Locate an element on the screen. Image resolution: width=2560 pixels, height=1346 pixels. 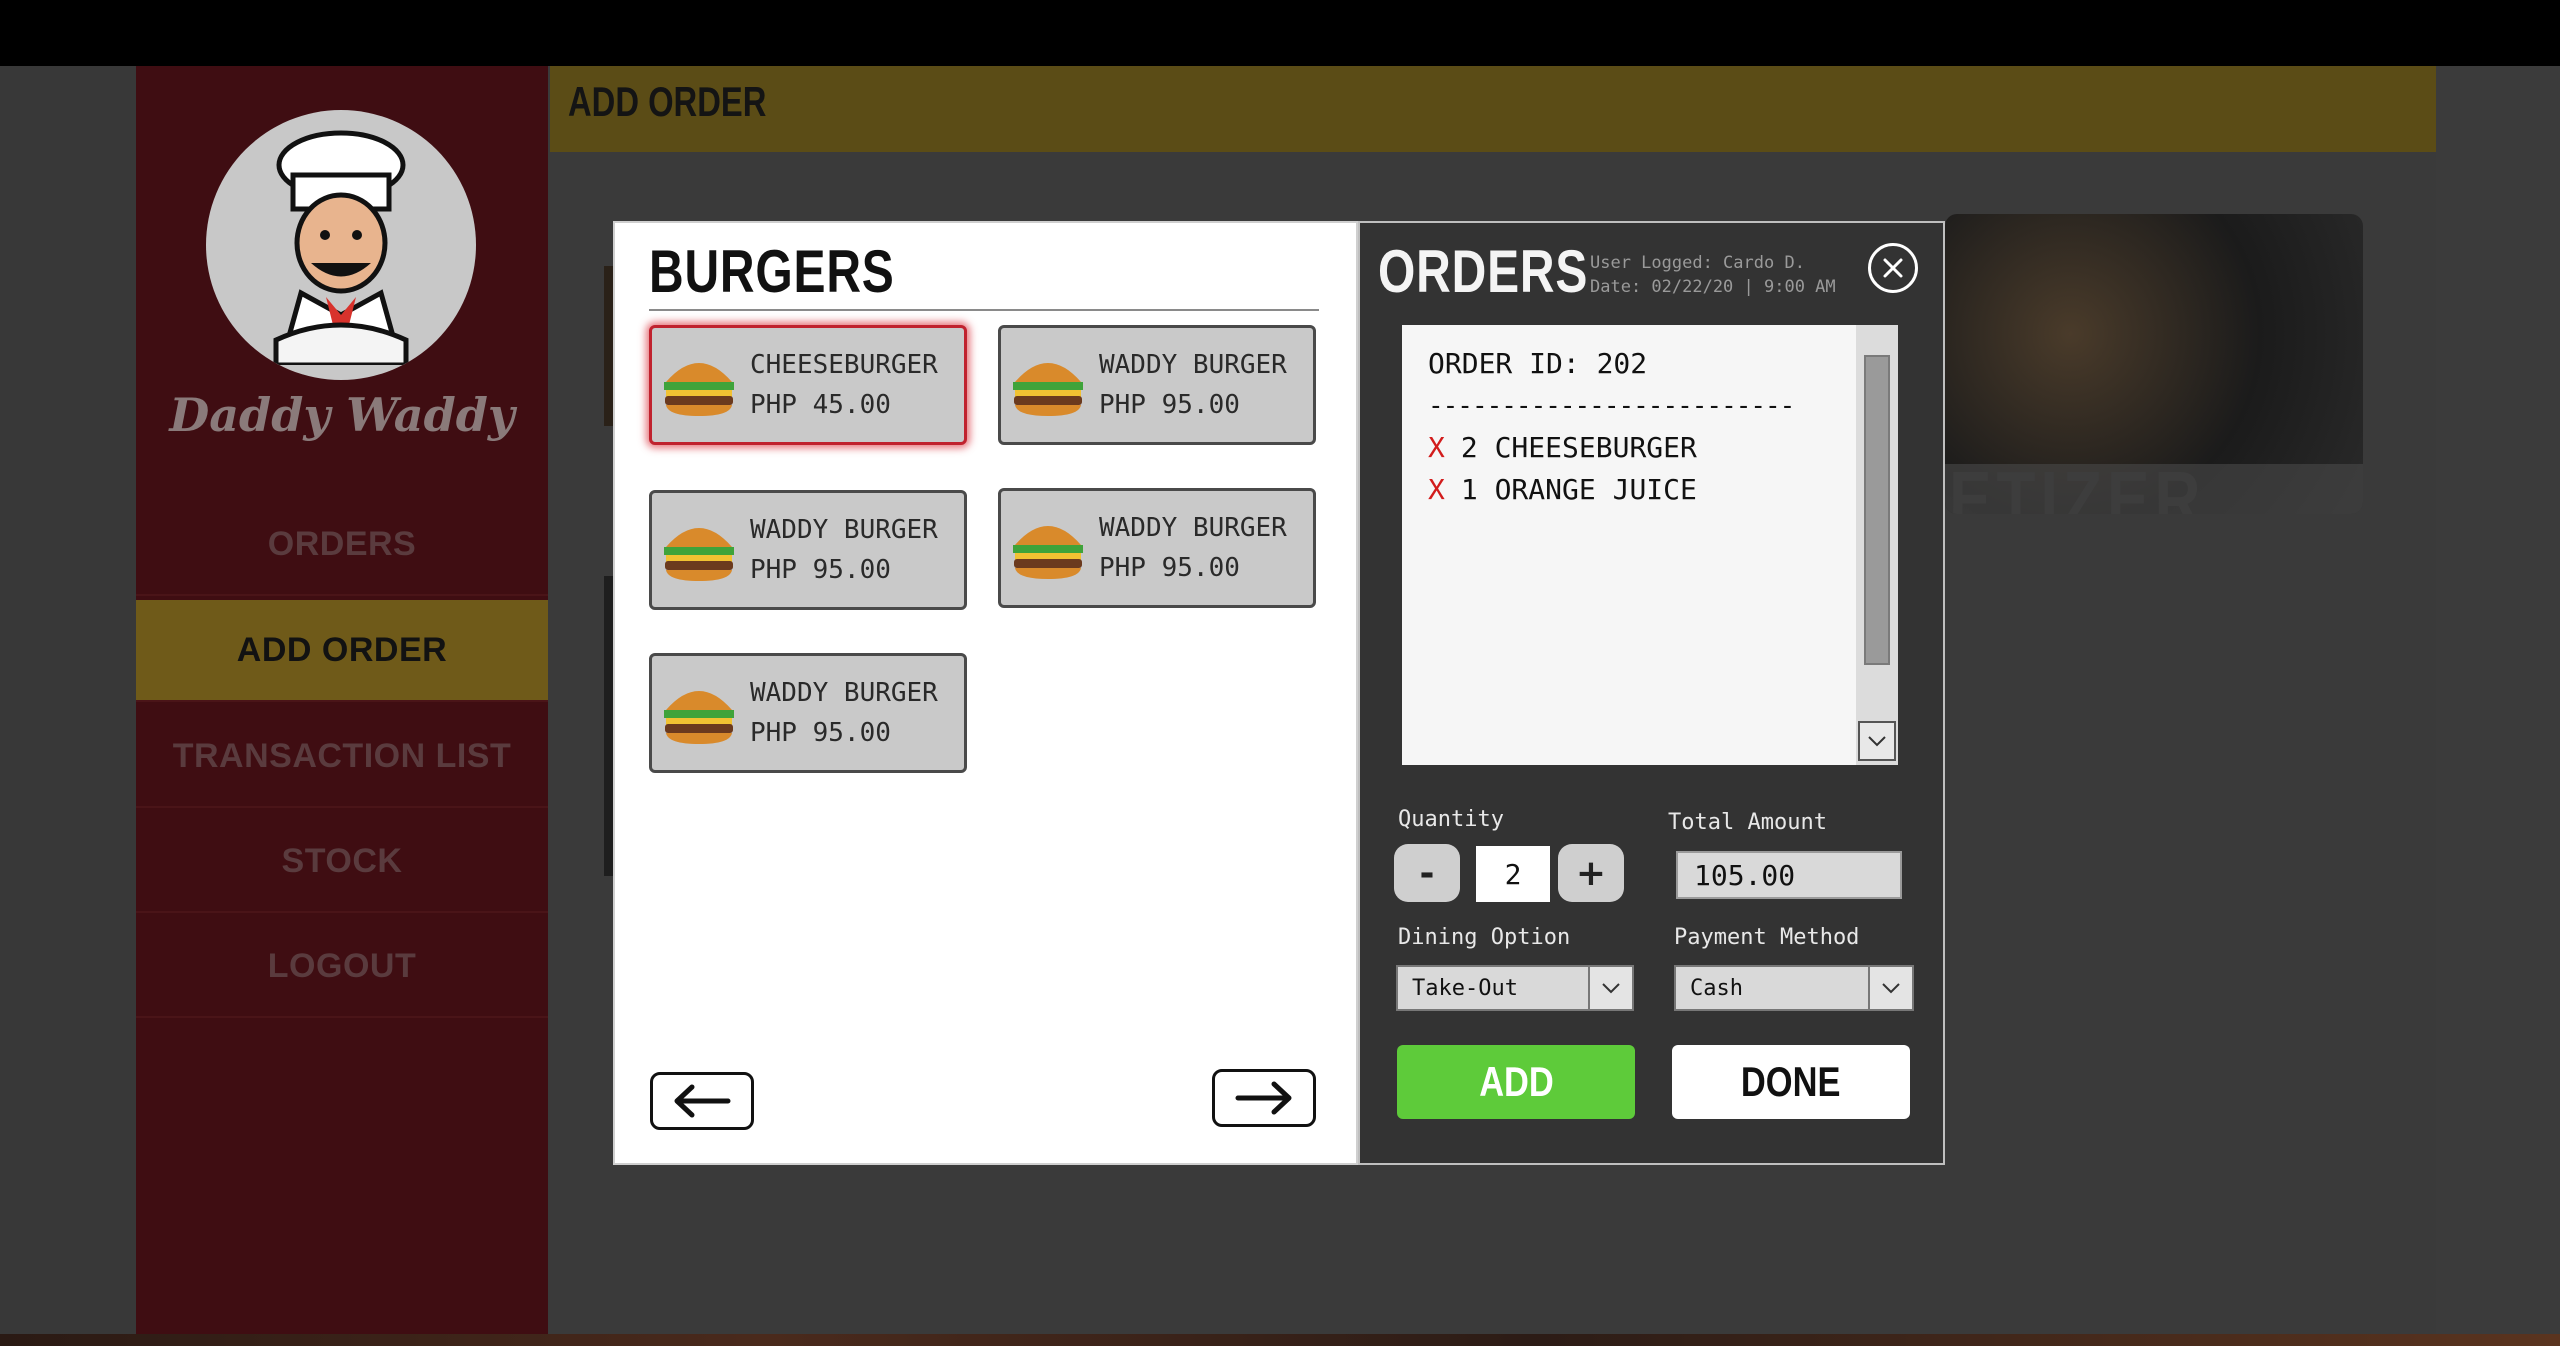
category-title: BURGERS is located at coordinates (772, 271).